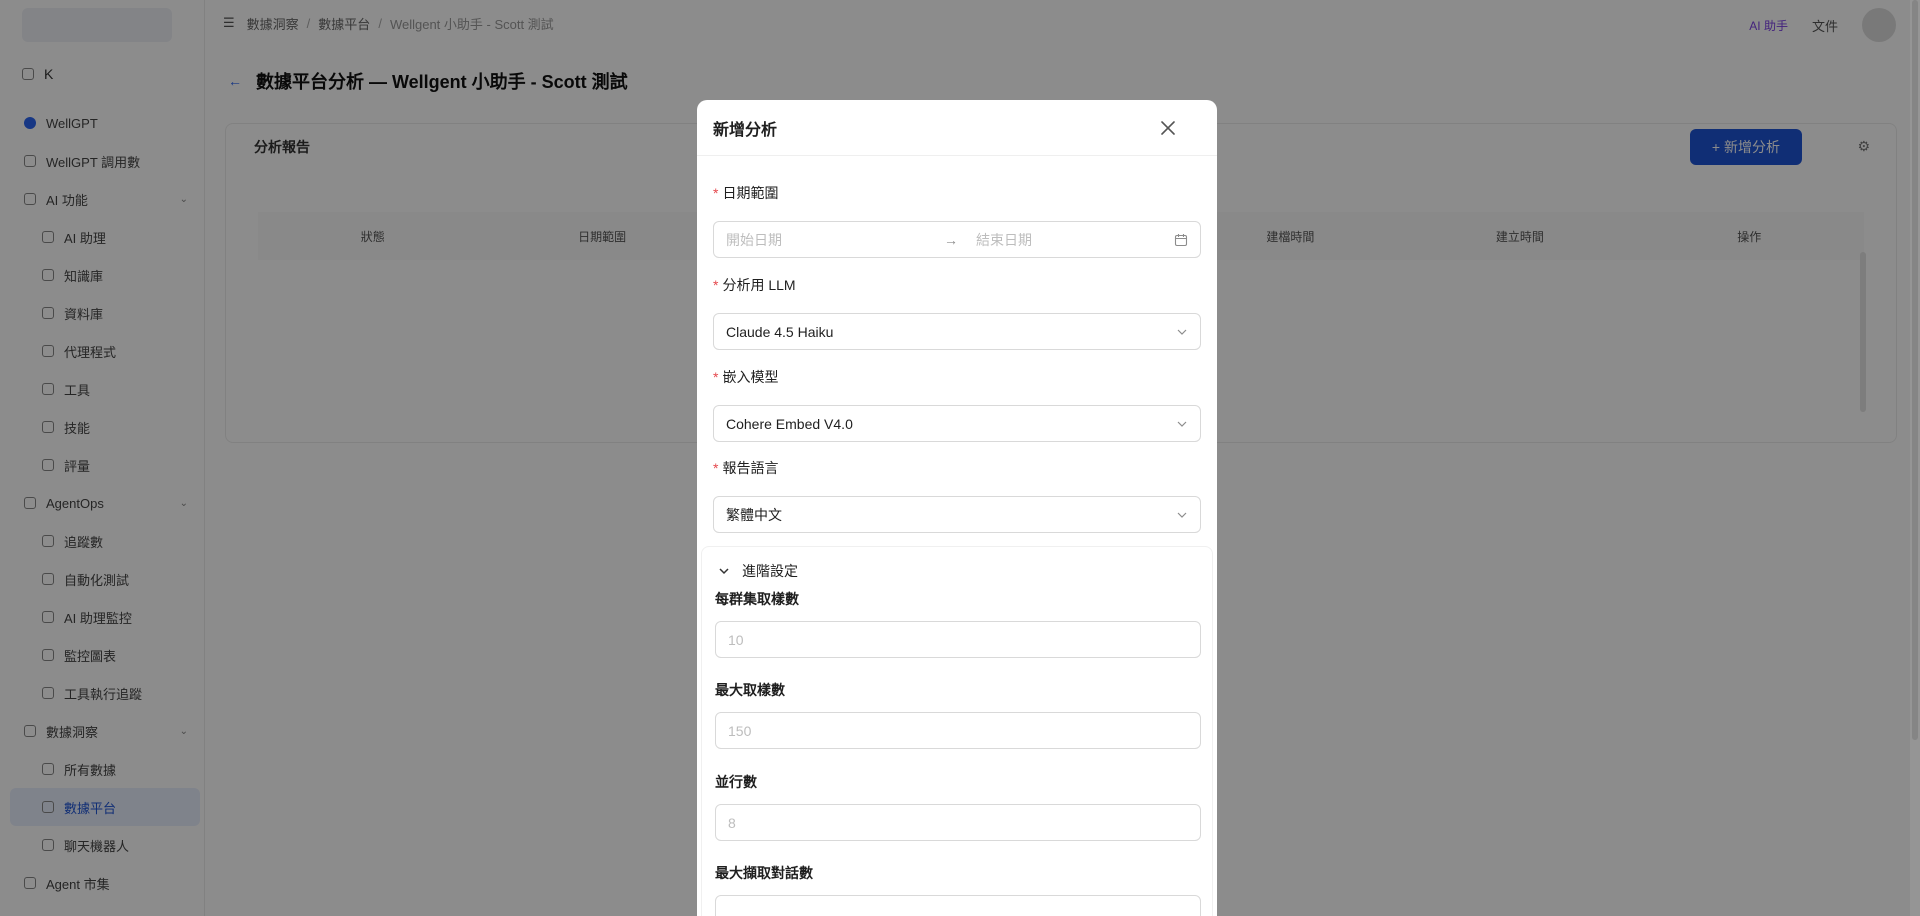 This screenshot has height=916, width=1920. I want to click on concurrency-label: 並行數, so click(736, 782).